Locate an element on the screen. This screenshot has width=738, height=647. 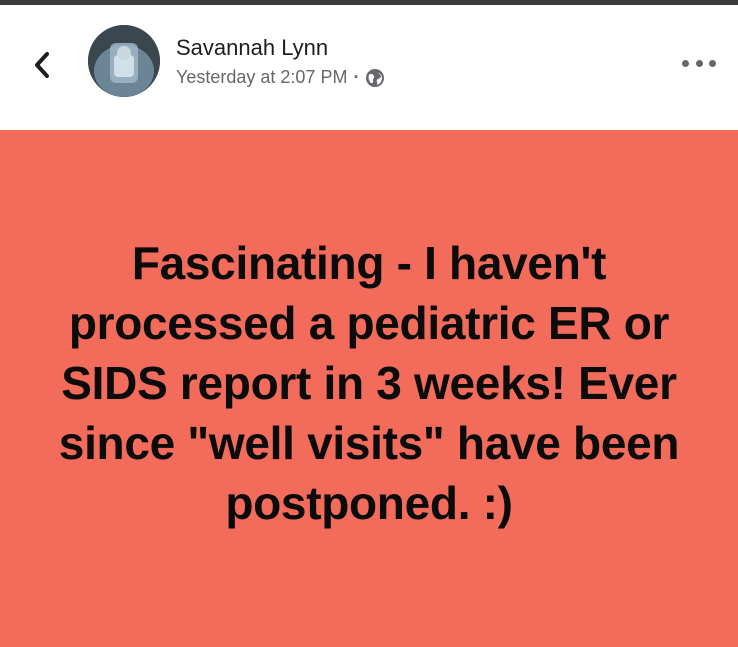
author-name: Savannah Lynn is located at coordinates (252, 48).